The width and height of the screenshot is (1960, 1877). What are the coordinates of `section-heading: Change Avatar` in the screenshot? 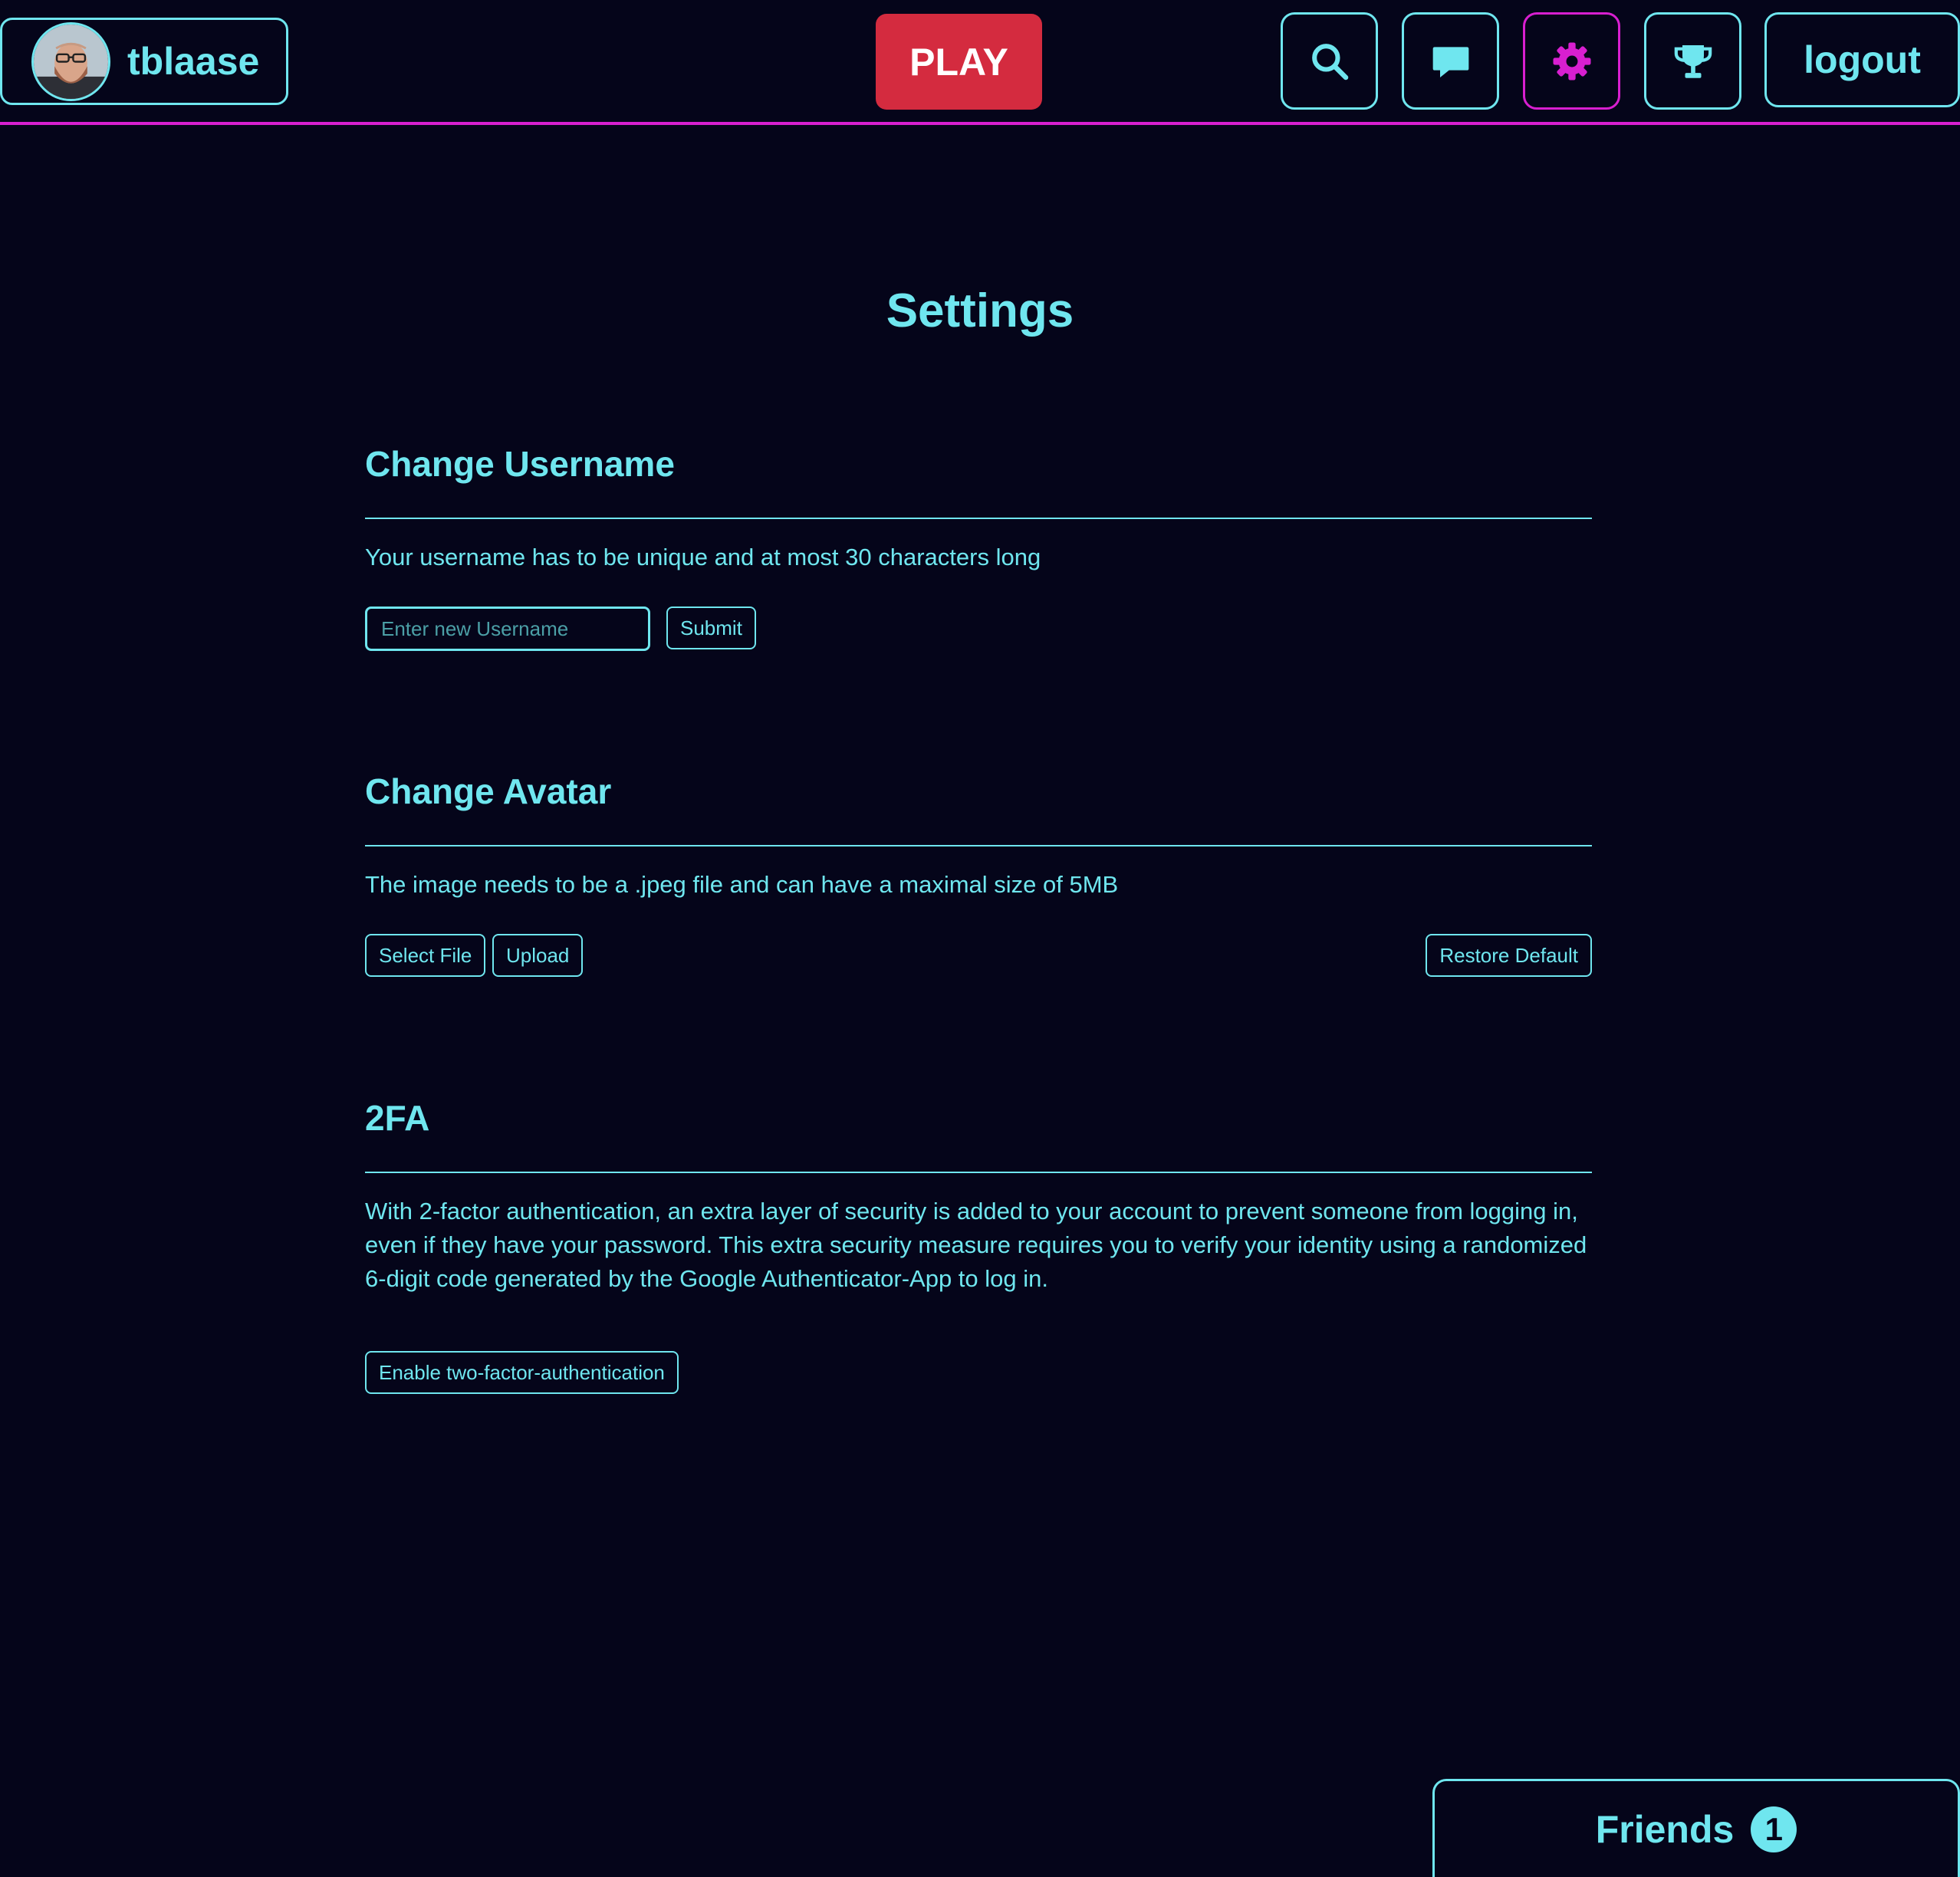 It's located at (489, 791).